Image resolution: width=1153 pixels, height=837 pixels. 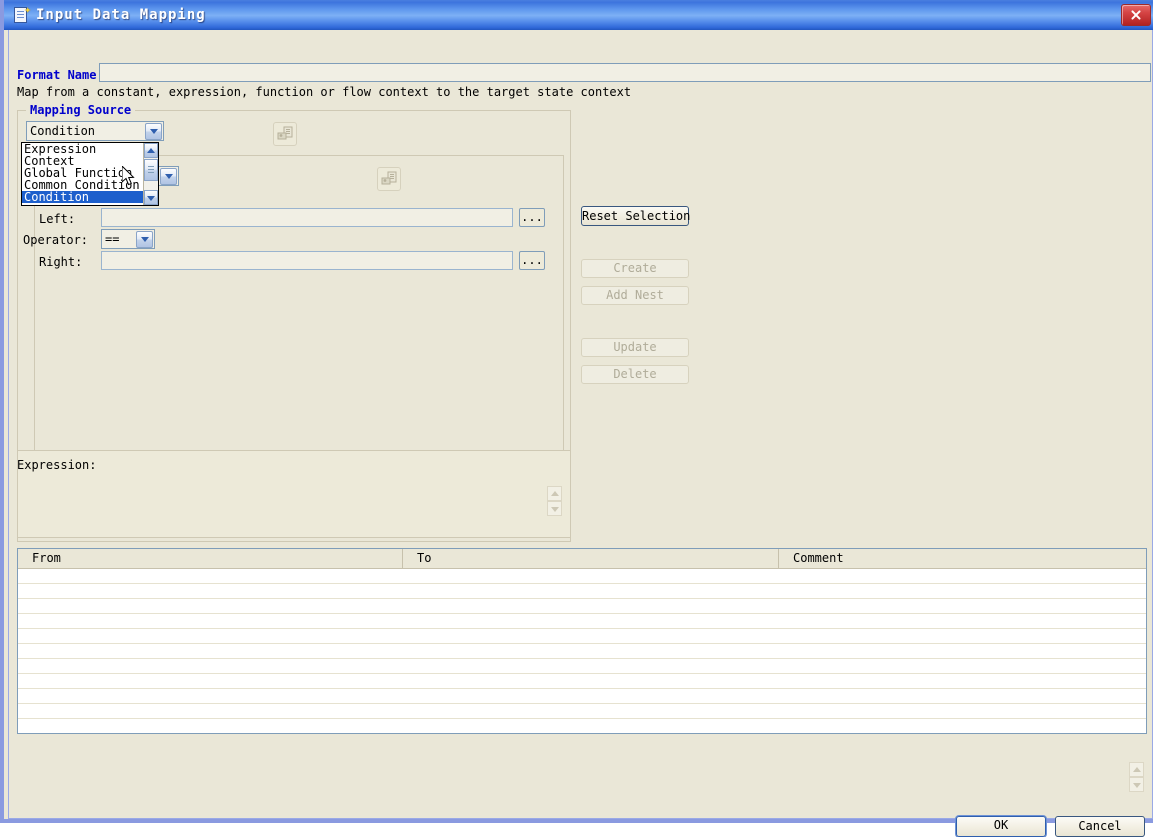 What do you see at coordinates (578, 15) in the screenshot?
I see `title-bar: ✦ Input Data Mapping` at bounding box center [578, 15].